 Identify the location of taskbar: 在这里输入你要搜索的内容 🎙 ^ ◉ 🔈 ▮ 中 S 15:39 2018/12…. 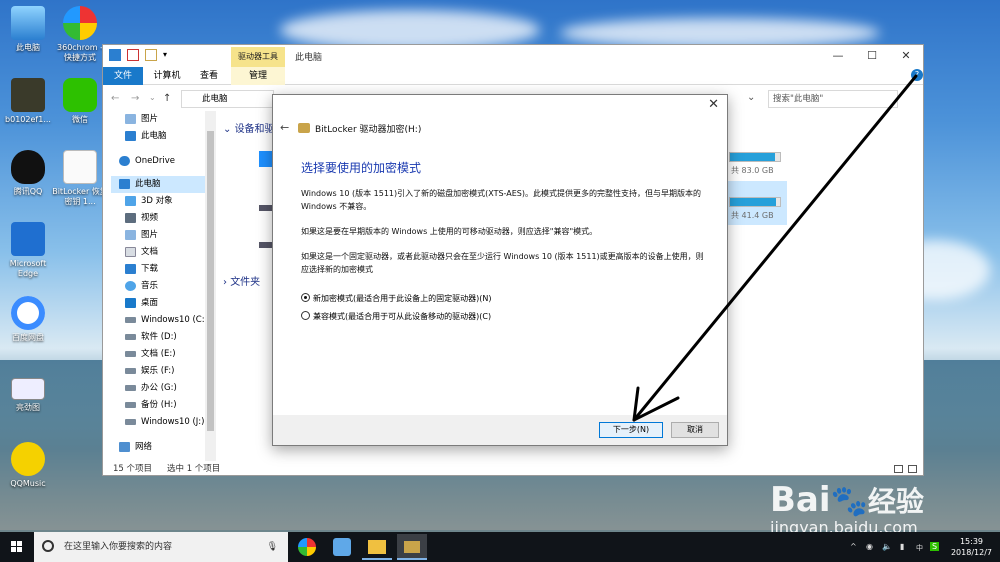
(500, 547).